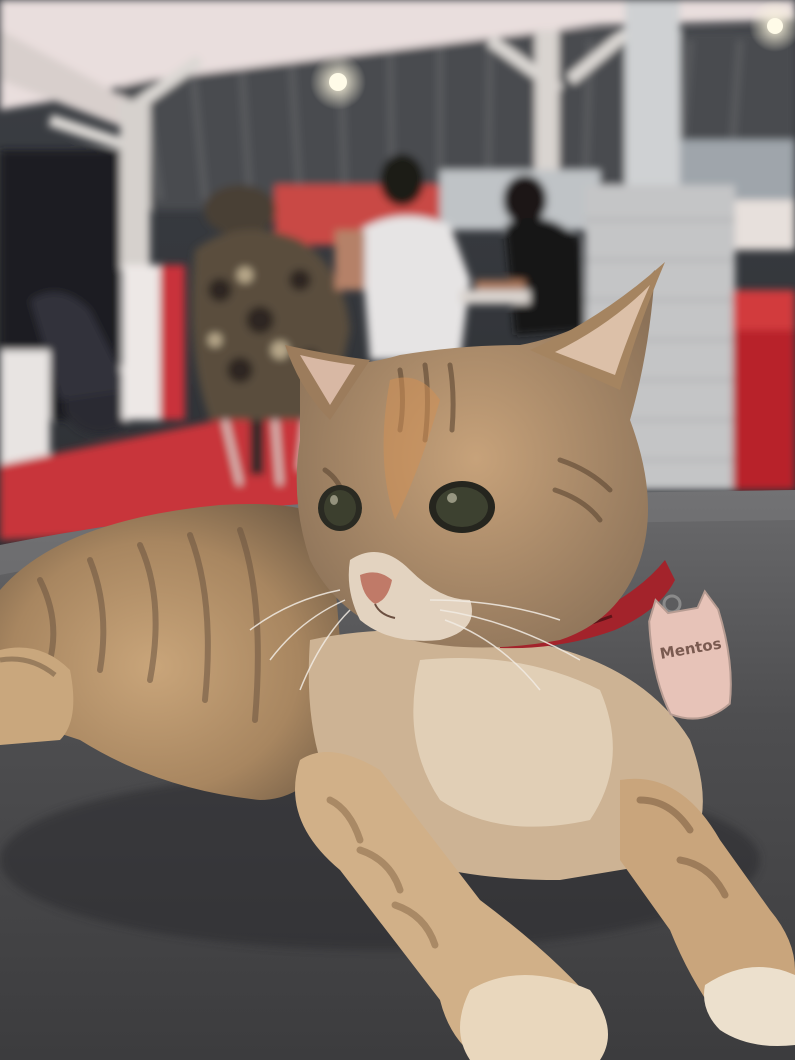 The width and height of the screenshot is (795, 1060). What do you see at coordinates (765, 225) in the screenshot?
I see `white-signage` at bounding box center [765, 225].